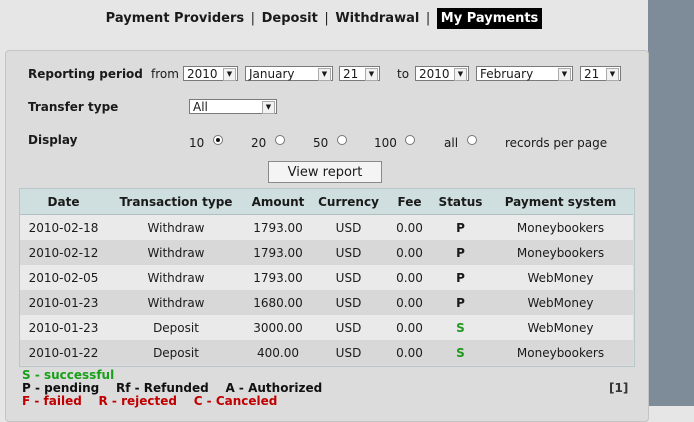 Image resolution: width=694 pixels, height=422 pixels. What do you see at coordinates (410, 140) in the screenshot?
I see `display-option-100-radio` at bounding box center [410, 140].